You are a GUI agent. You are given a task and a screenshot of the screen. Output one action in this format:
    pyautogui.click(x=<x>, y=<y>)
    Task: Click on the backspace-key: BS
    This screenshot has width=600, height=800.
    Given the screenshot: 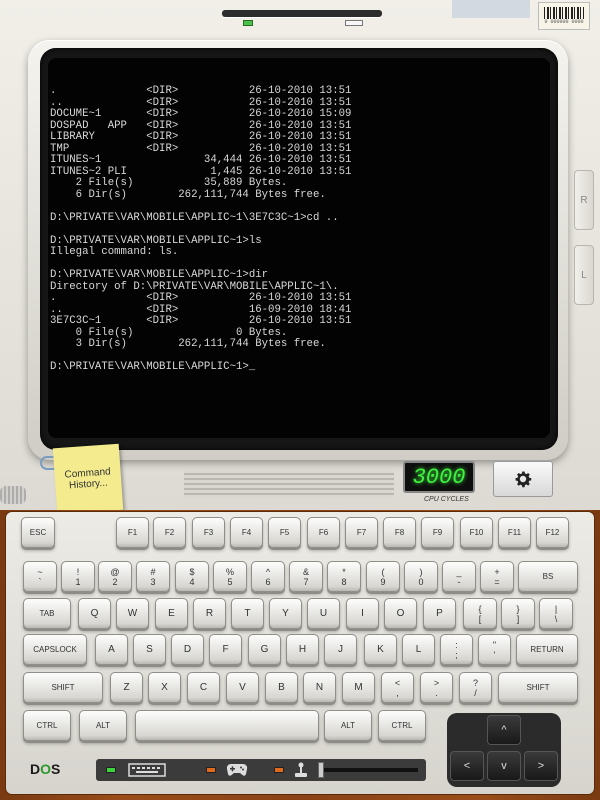 What is the action you would take?
    pyautogui.click(x=548, y=576)
    